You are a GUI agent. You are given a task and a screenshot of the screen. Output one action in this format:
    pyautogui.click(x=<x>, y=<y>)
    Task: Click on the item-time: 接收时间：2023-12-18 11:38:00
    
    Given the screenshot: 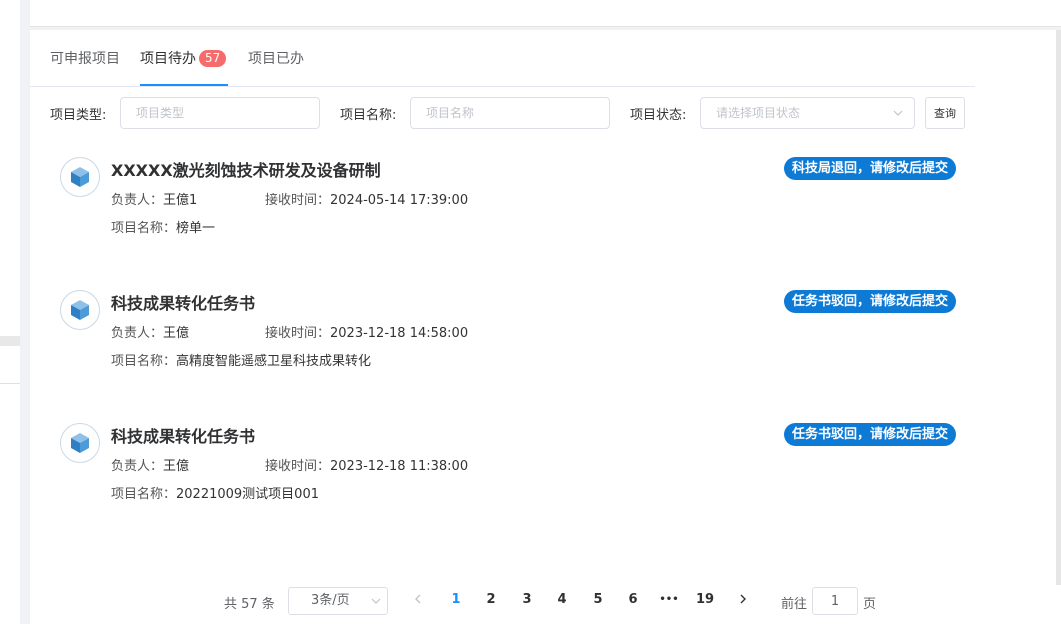 What is the action you would take?
    pyautogui.click(x=366, y=464)
    